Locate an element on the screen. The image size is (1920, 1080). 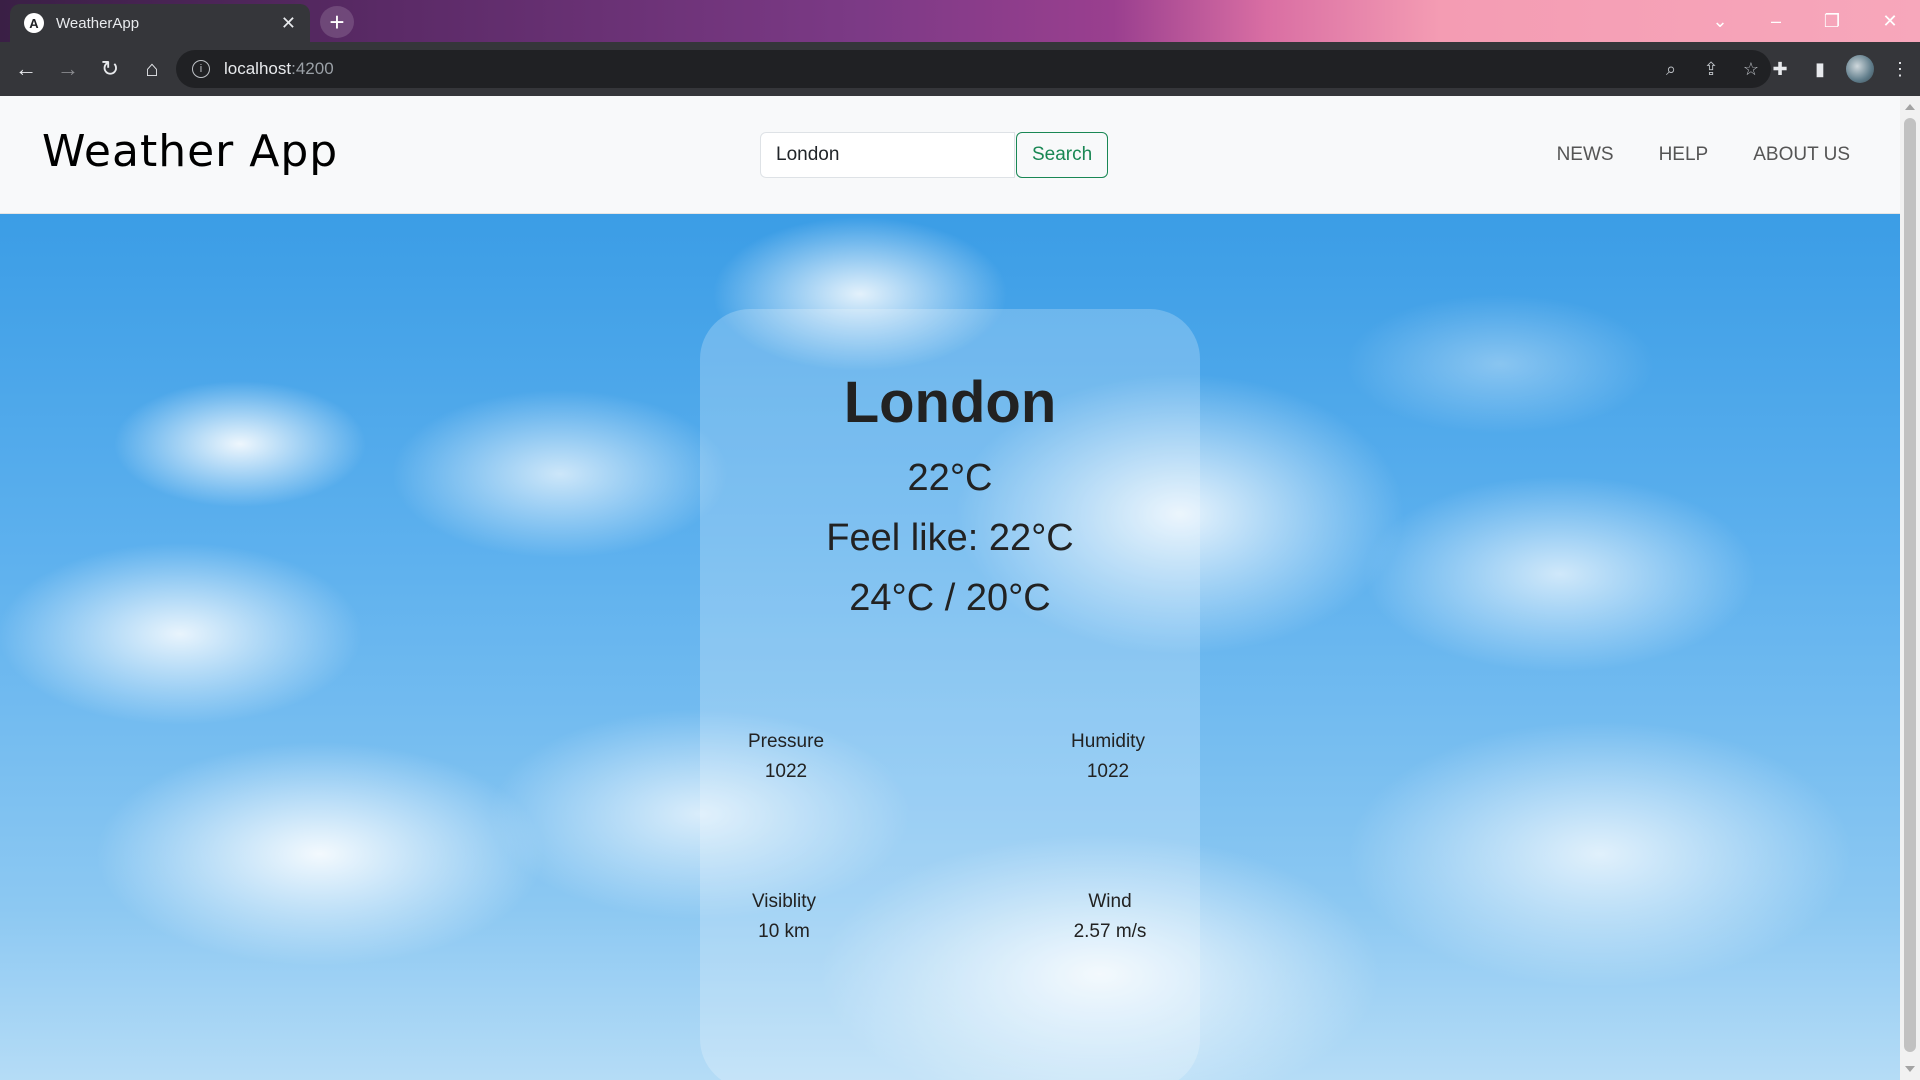
back-button: ← is located at coordinates (26, 69).